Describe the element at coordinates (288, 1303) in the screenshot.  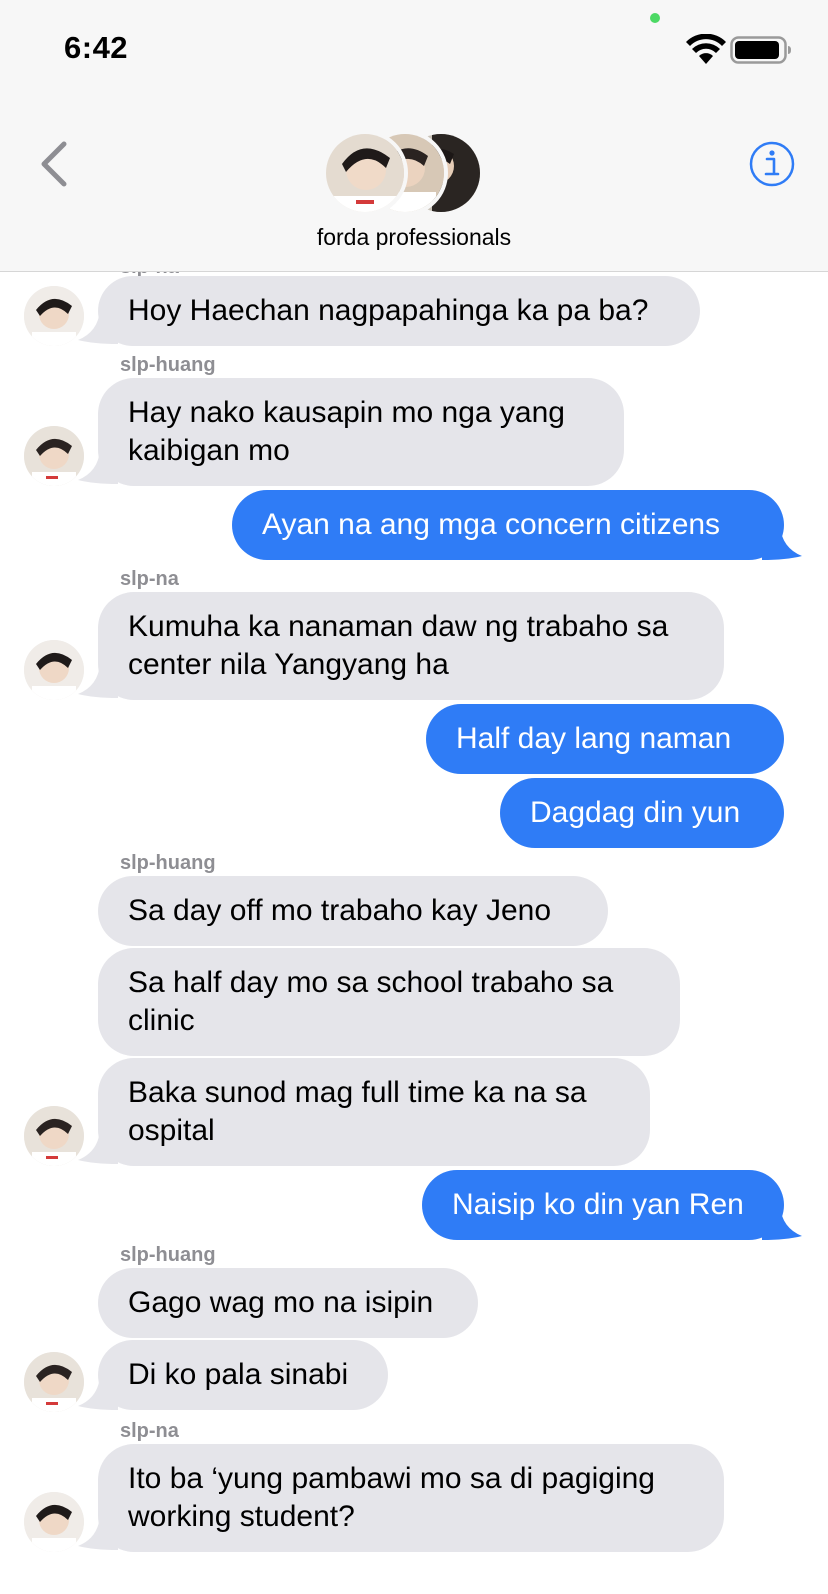
I see `message-bubble-incoming: Gago wag mo na isipin` at that location.